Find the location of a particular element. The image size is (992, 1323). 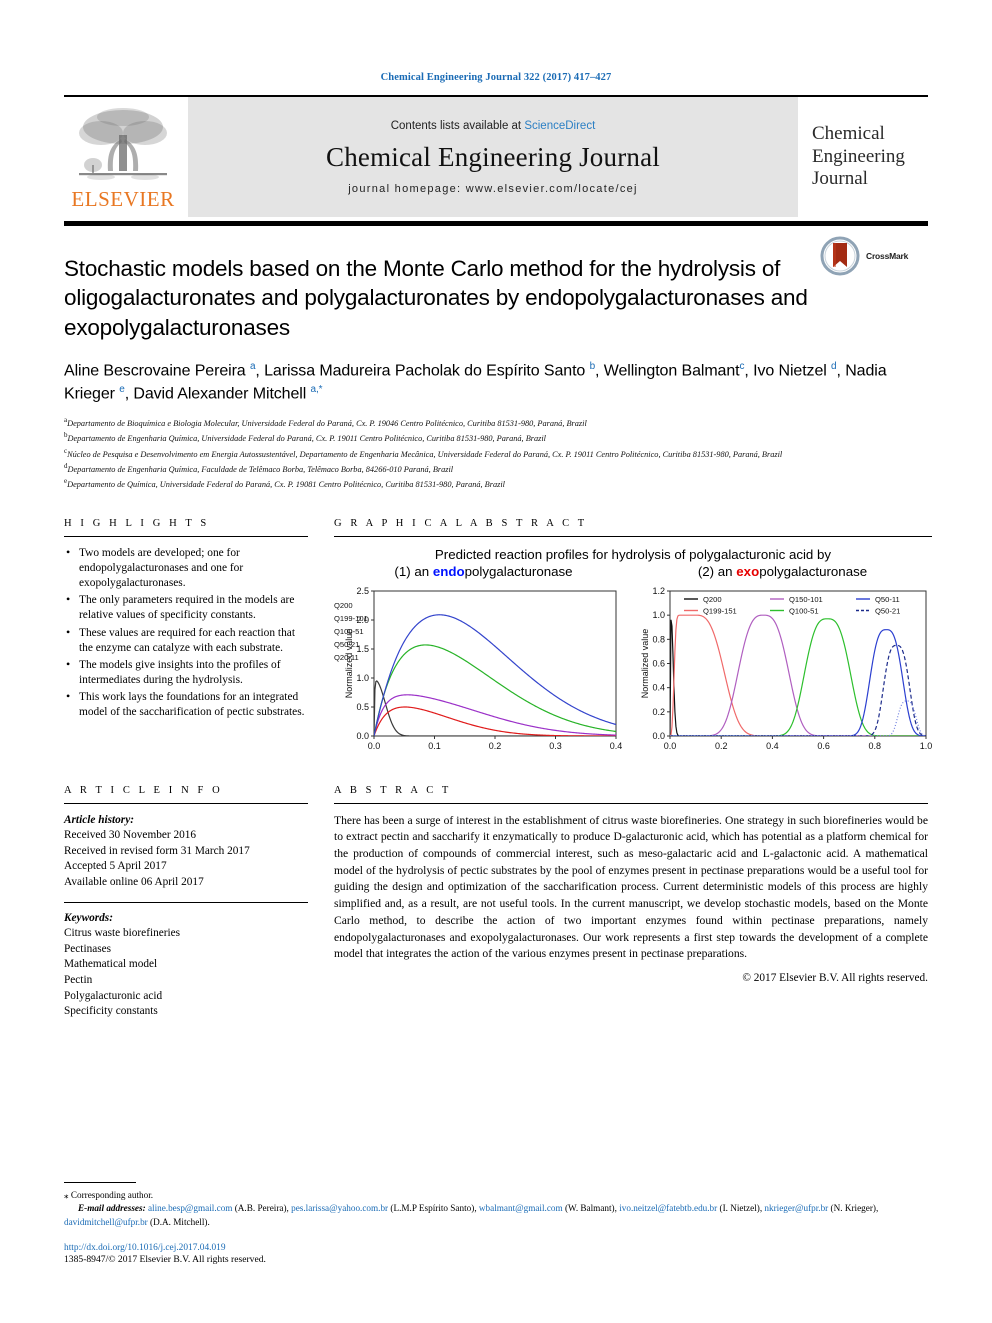

crossmark-badge: CrossMark is located at coordinates (874, 256).